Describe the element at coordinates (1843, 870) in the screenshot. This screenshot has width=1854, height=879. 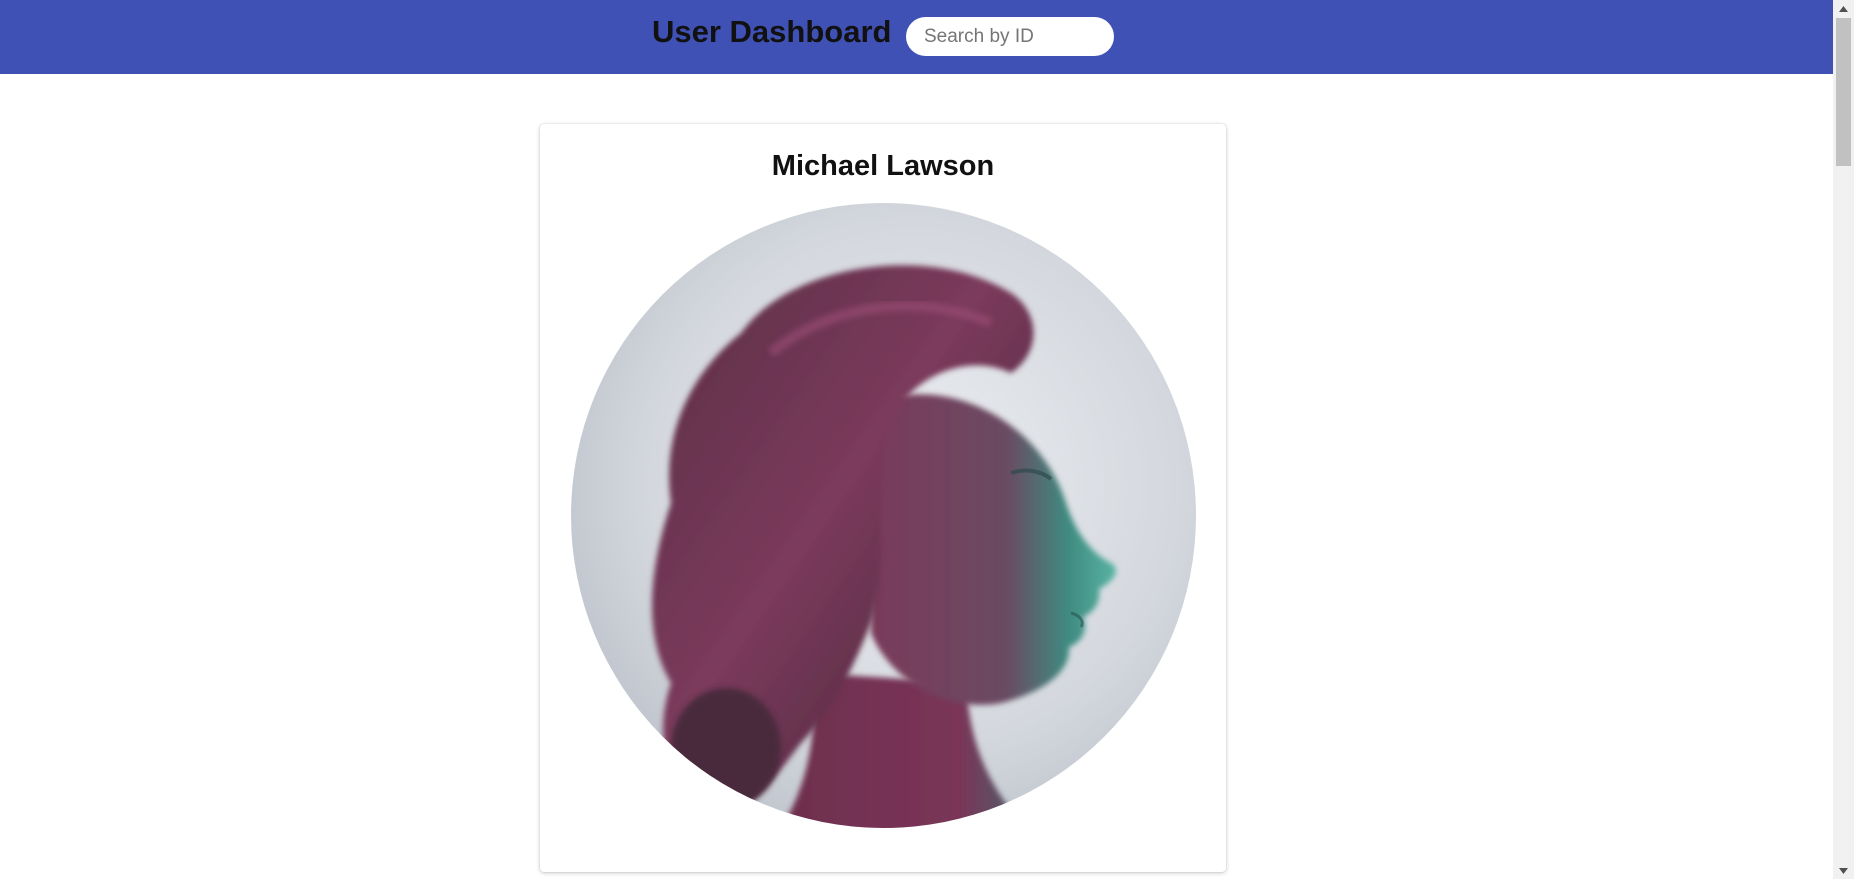
I see `chevron-down-icon` at that location.